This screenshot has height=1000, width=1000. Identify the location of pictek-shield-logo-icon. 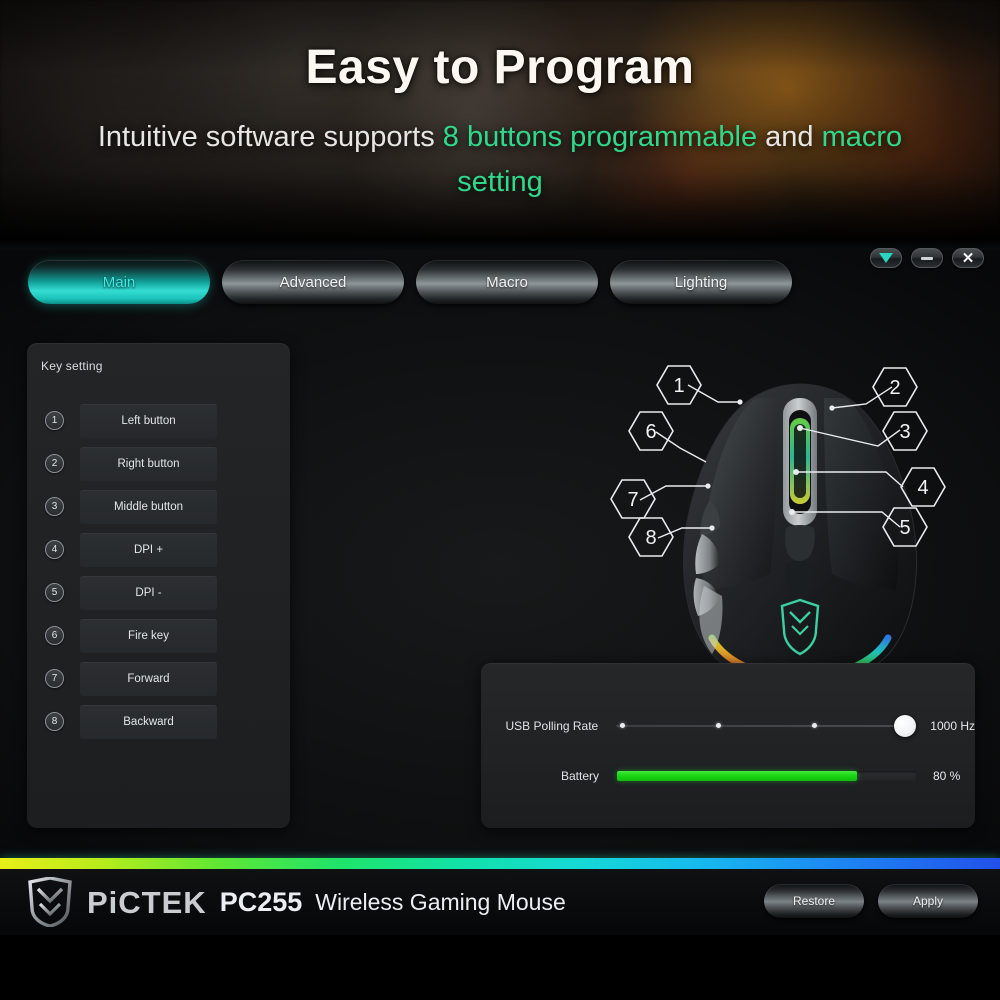
(50, 902).